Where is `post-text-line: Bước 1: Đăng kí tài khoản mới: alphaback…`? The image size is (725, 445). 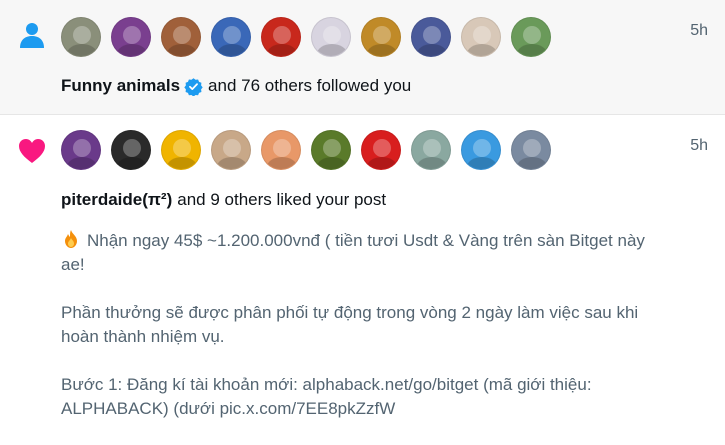 post-text-line: Bước 1: Đăng kí tài khoản mới: alphaback… is located at coordinates (326, 396).